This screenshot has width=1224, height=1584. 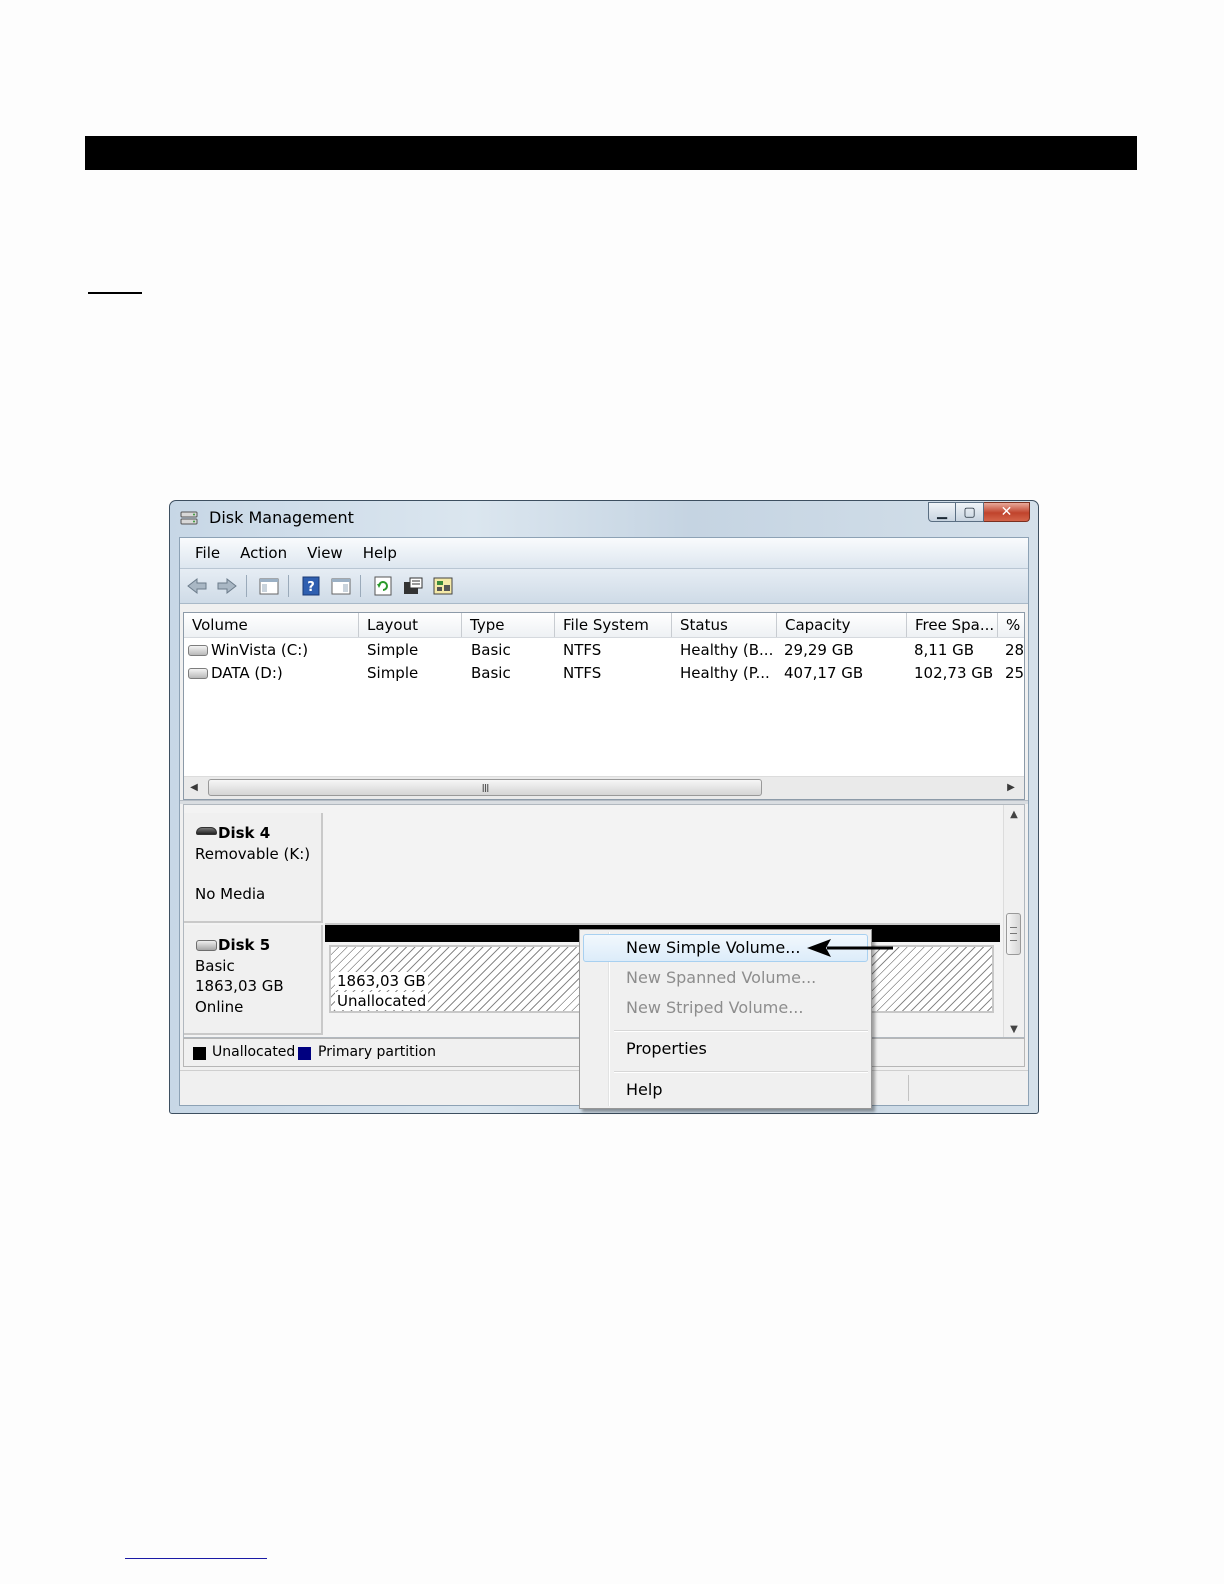 What do you see at coordinates (304, 1053) in the screenshot?
I see `legend-primary-swatch` at bounding box center [304, 1053].